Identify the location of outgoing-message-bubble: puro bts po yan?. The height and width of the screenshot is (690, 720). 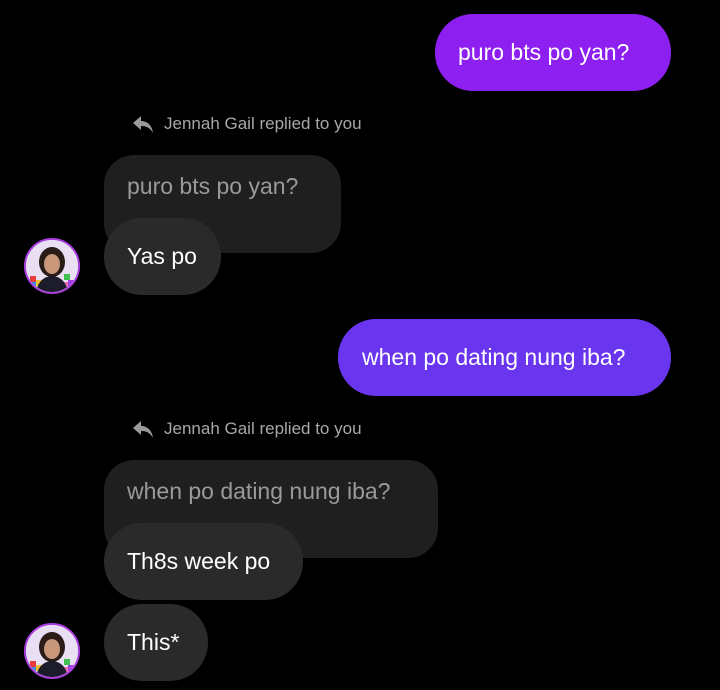
(553, 52).